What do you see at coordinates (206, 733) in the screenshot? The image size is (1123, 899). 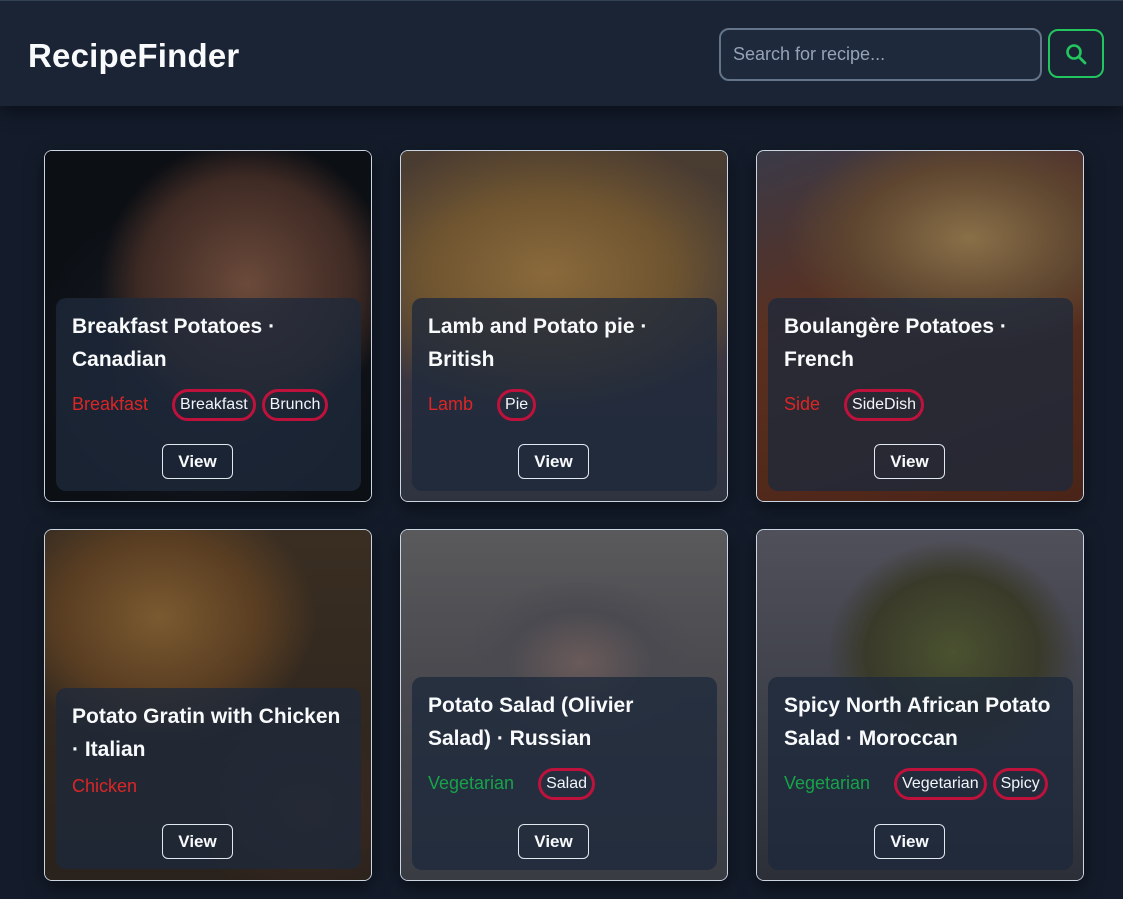 I see `recipe-title: Potato Gratin with Chicken · Italian` at bounding box center [206, 733].